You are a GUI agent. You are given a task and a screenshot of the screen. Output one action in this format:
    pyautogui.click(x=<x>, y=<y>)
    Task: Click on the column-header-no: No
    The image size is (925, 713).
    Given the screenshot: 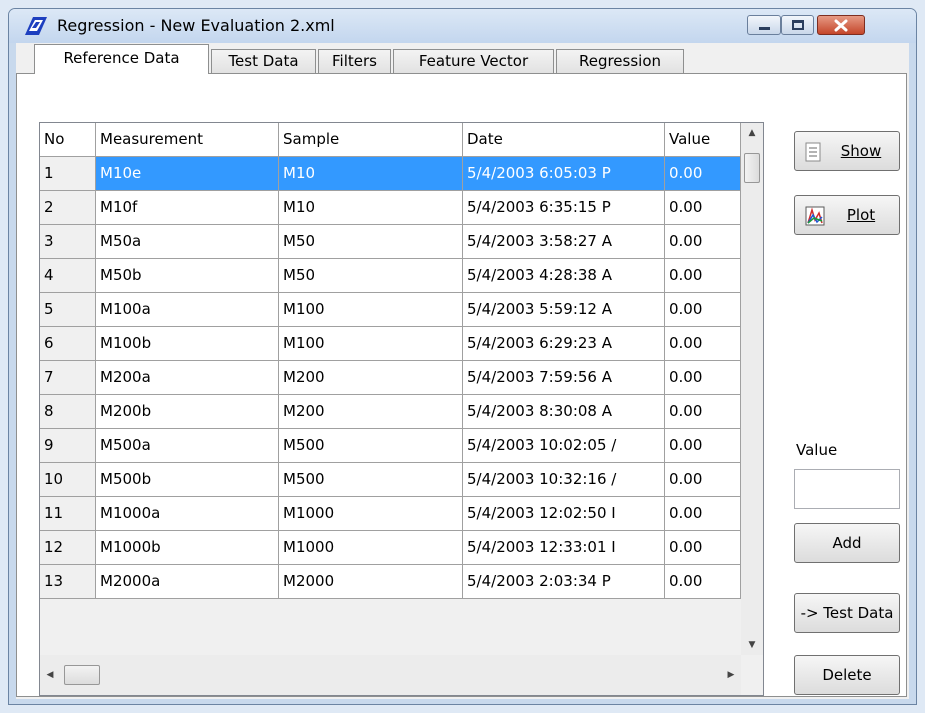 What is the action you would take?
    pyautogui.click(x=68, y=140)
    